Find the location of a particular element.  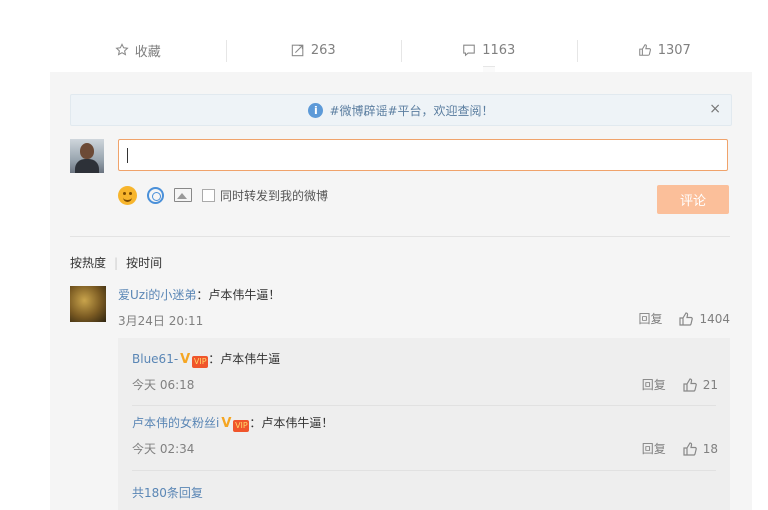

reply-text: ：卢本伟牛逼 is located at coordinates (244, 359).